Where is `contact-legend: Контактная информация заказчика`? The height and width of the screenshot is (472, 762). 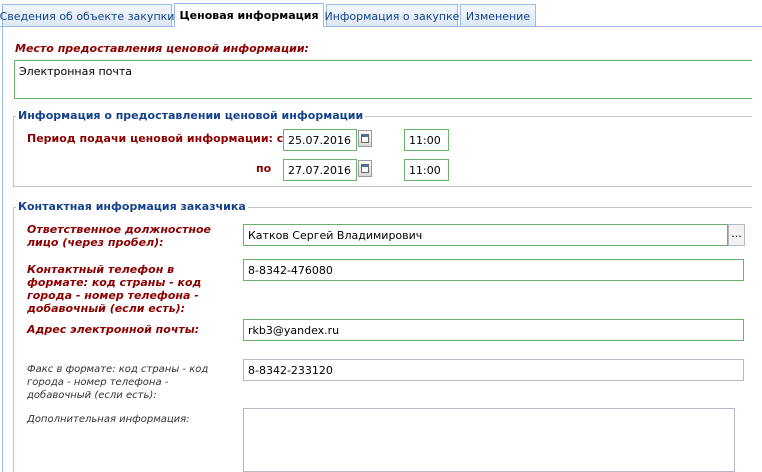 contact-legend: Контактная информация заказчика is located at coordinates (132, 206).